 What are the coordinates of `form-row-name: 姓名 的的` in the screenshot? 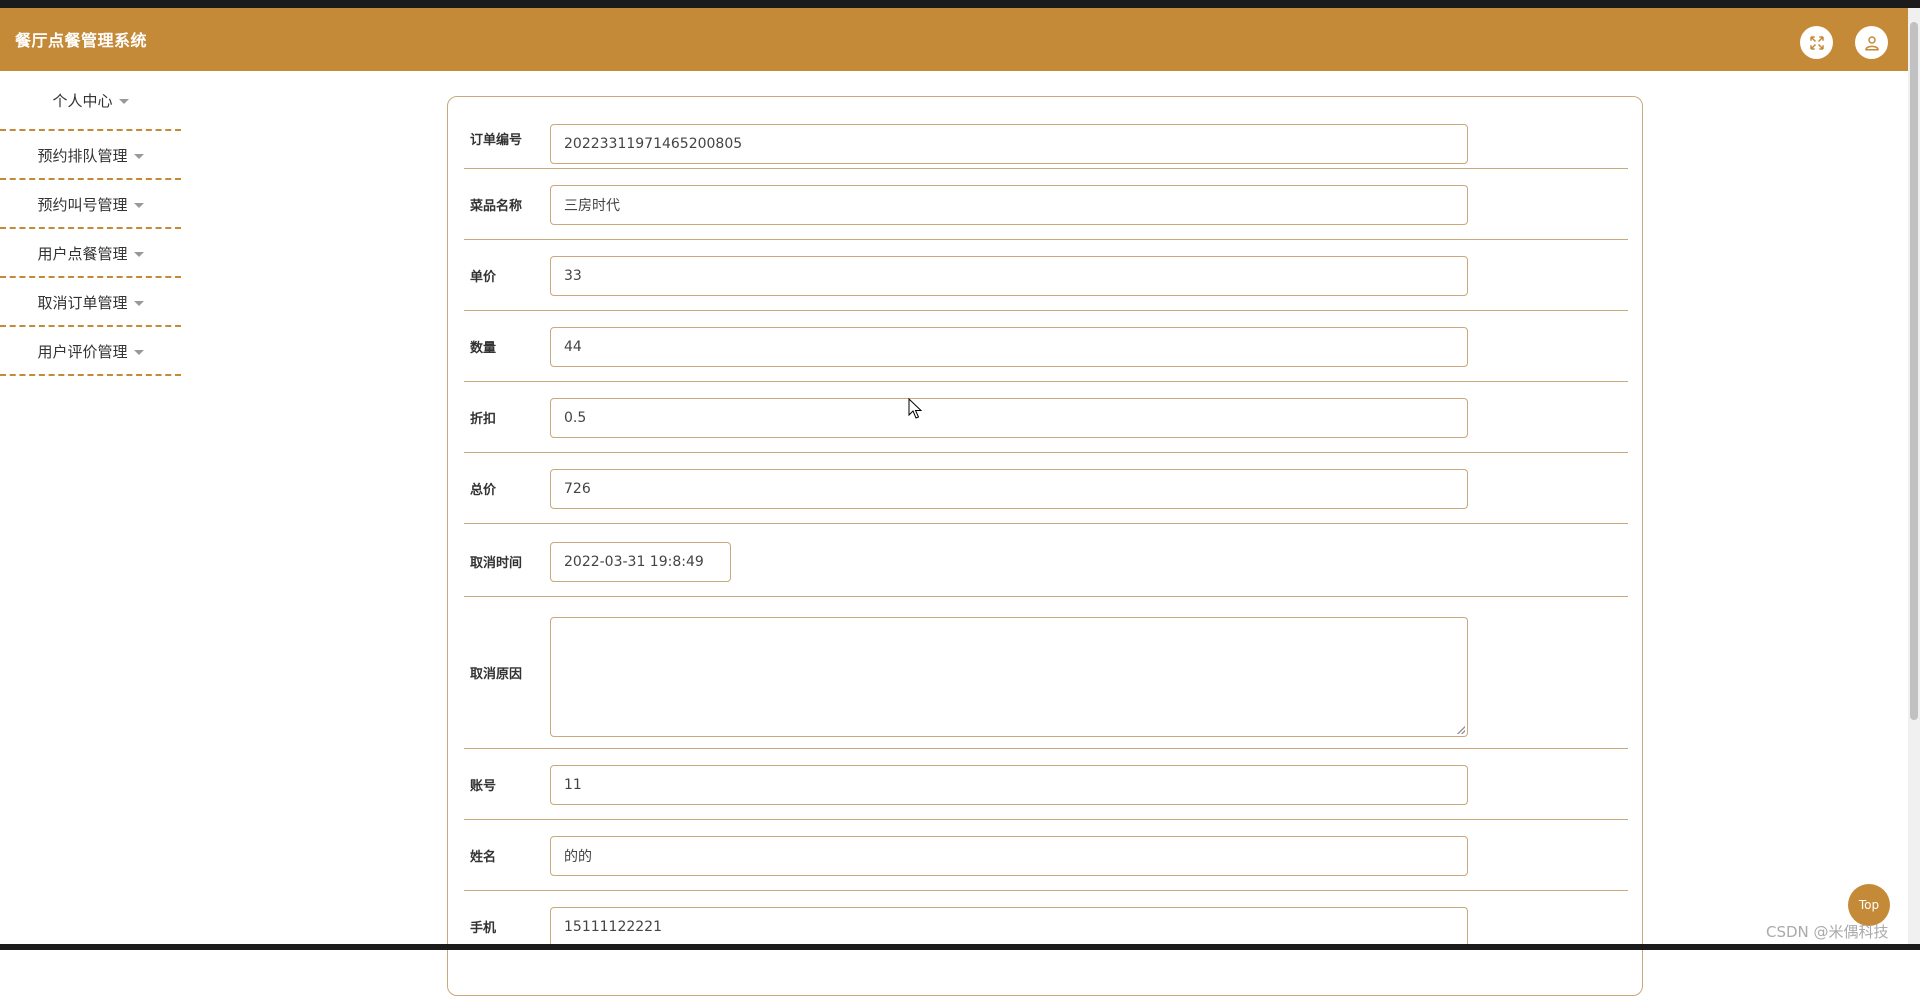 It's located at (1046, 855).